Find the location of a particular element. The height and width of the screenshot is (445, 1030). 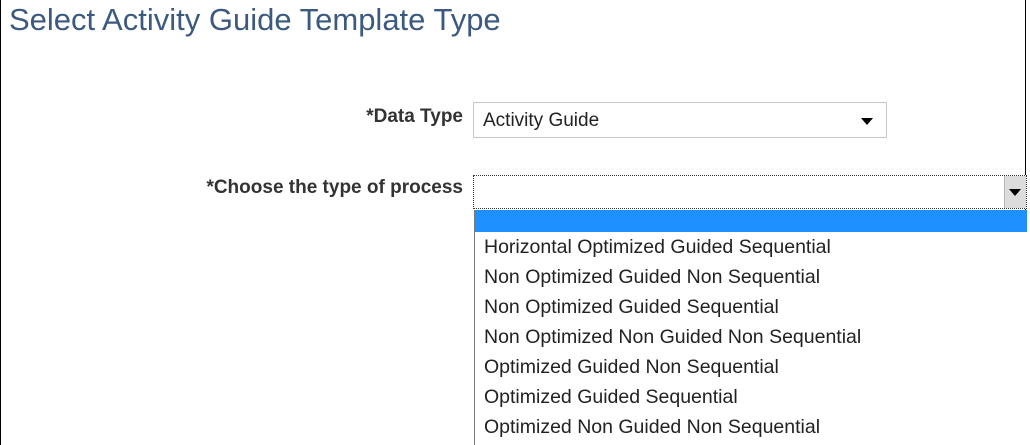

dropdown-option-blank is located at coordinates (751, 221).